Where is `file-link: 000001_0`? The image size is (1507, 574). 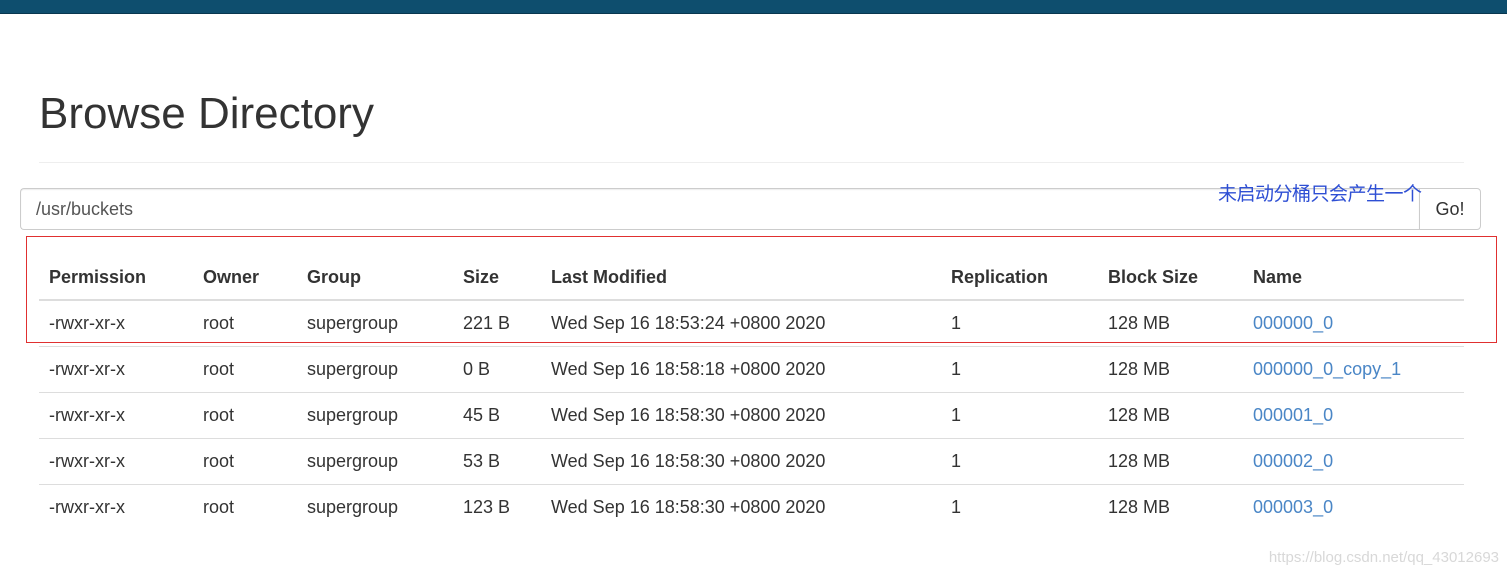 file-link: 000001_0 is located at coordinates (1293, 415).